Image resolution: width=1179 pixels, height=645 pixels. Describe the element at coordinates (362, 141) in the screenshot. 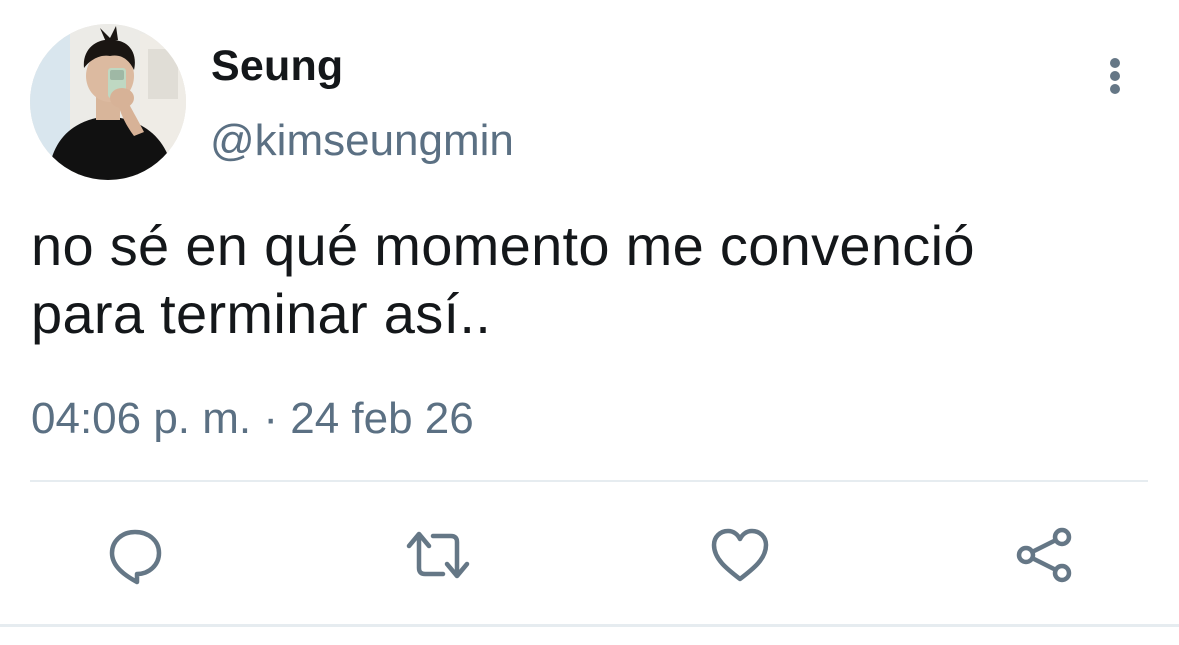

I see `user-handle: @kimseungmin` at that location.